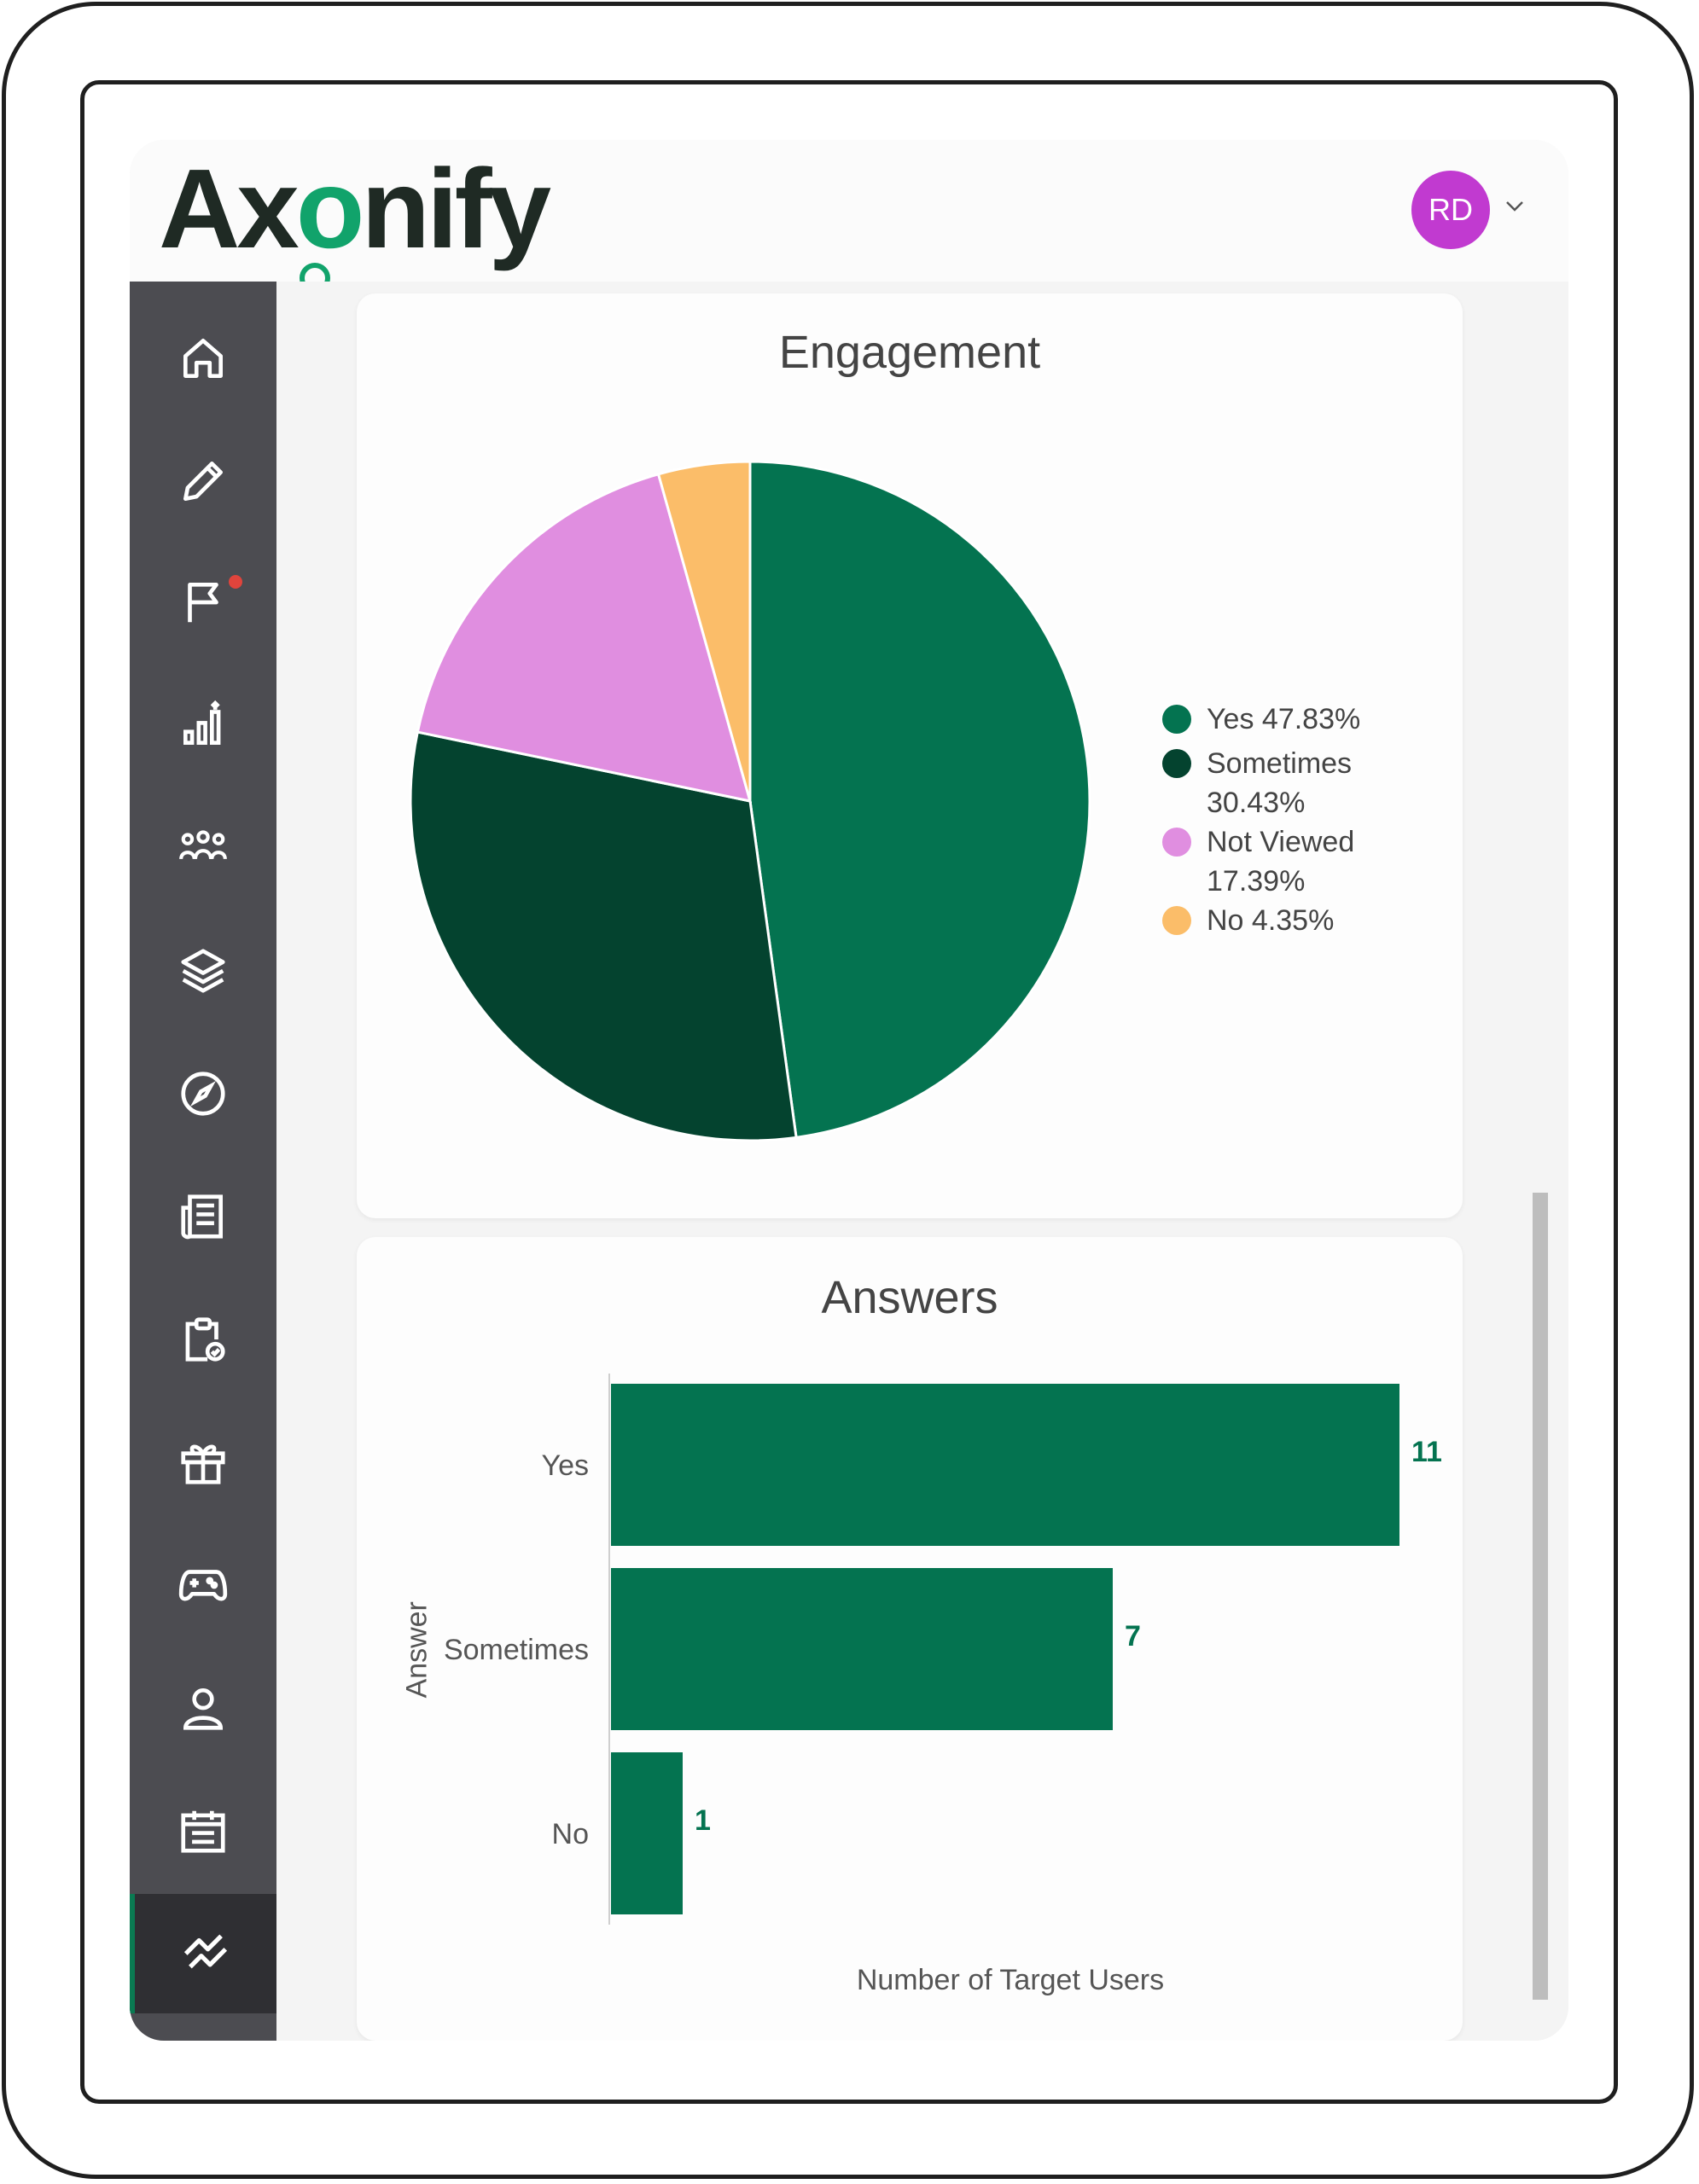 The image size is (1699, 2184). Describe the element at coordinates (1426, 1452) in the screenshot. I see `bar-value-yes: 11` at that location.